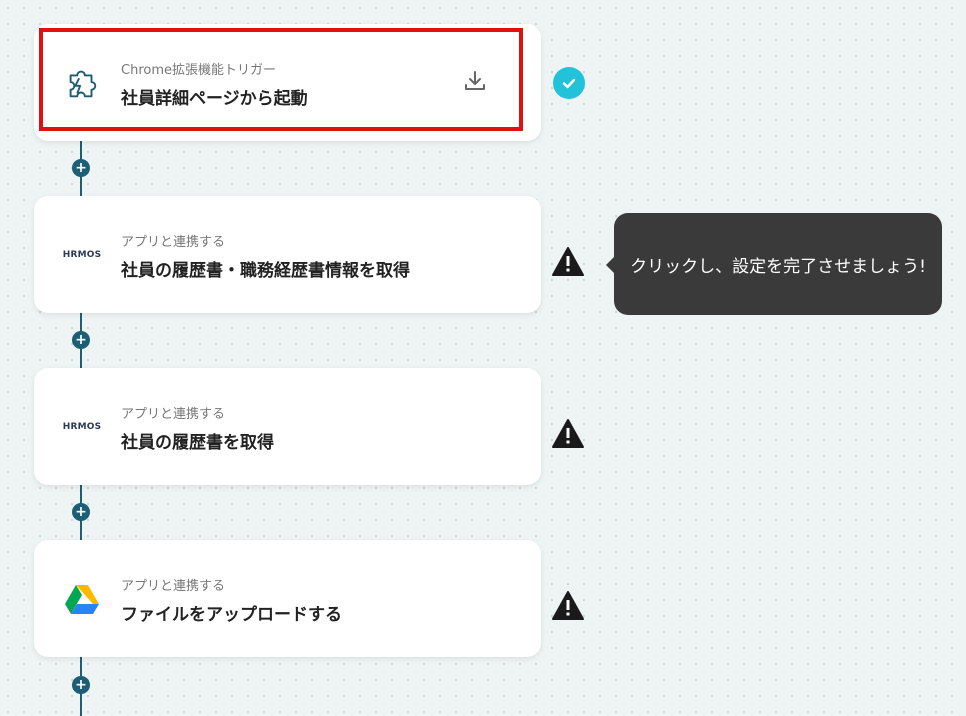 The height and width of the screenshot is (716, 966). I want to click on step-card-trigger: Chrome拡張機能トリガー 社員詳細ページから起動, so click(287, 82).